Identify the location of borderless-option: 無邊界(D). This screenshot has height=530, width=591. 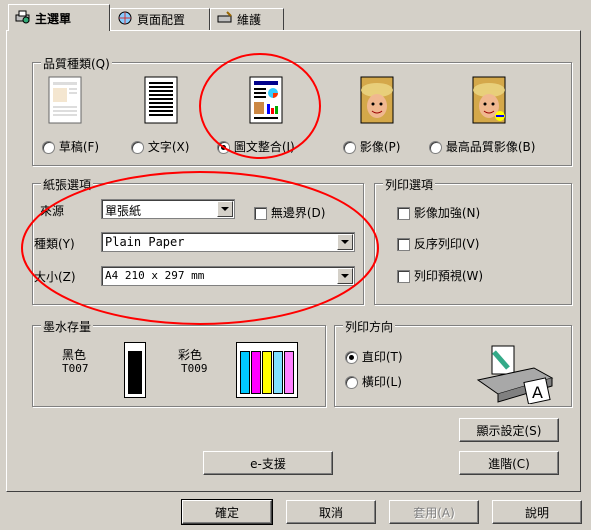
(289, 212).